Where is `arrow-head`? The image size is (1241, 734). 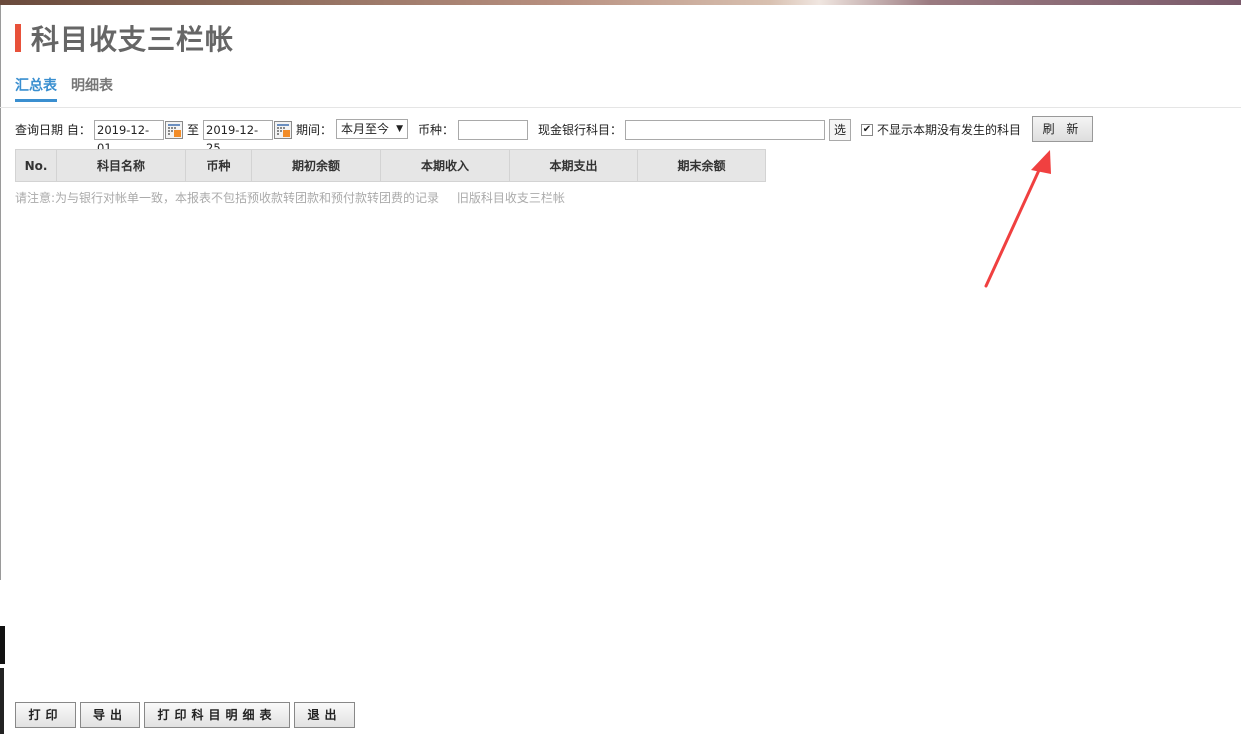 arrow-head is located at coordinates (1041, 162).